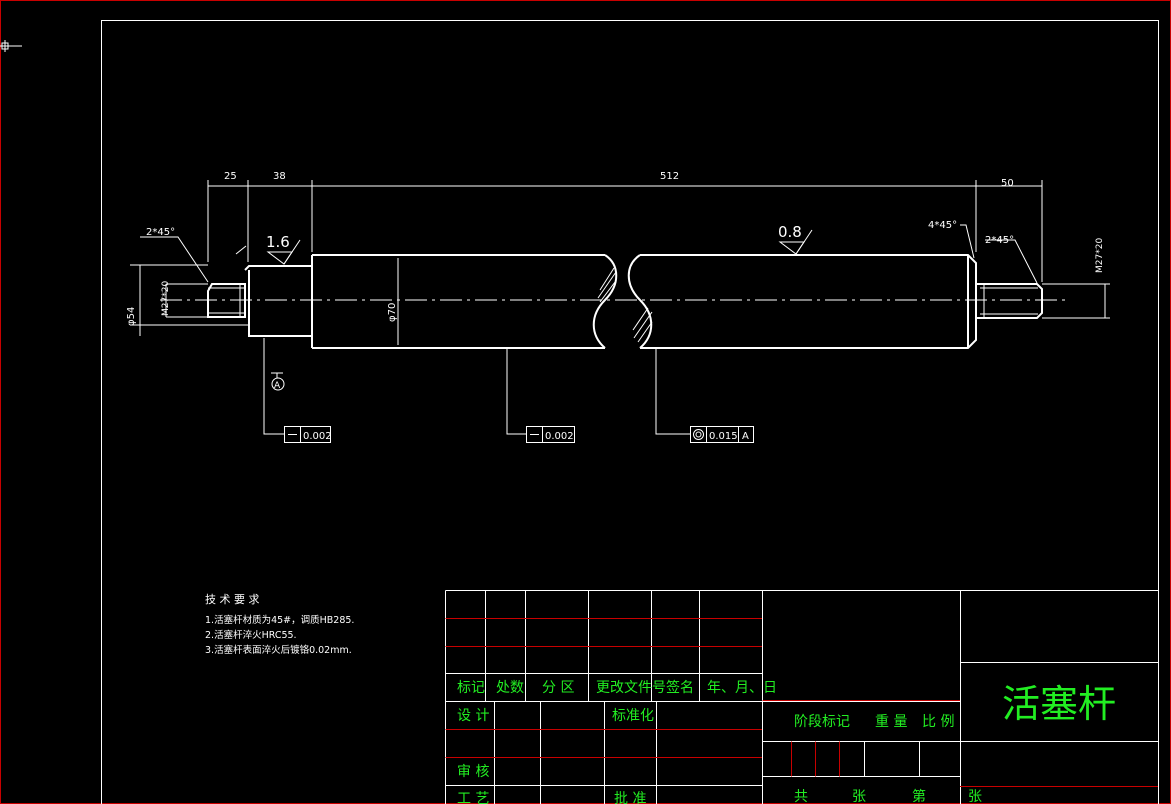 This screenshot has height=804, width=1171. Describe the element at coordinates (745, 436) in the screenshot. I see `tolerance-datum-3: A` at that location.